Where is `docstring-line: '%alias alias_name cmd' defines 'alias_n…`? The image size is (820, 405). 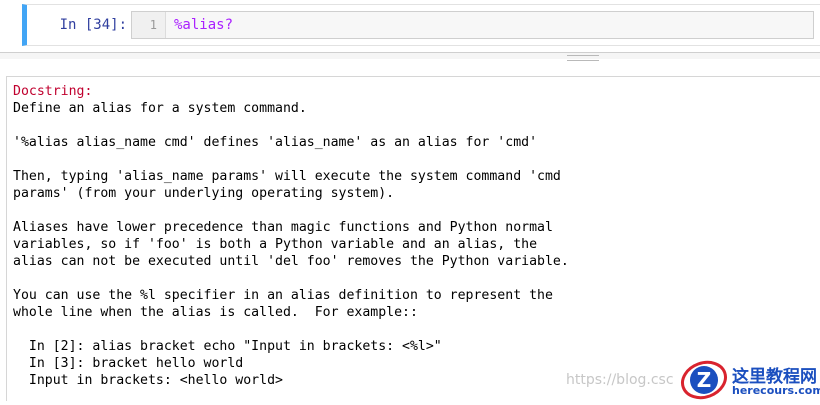 docstring-line: '%alias alias_name cmd' defines 'alias_n… is located at coordinates (275, 142).